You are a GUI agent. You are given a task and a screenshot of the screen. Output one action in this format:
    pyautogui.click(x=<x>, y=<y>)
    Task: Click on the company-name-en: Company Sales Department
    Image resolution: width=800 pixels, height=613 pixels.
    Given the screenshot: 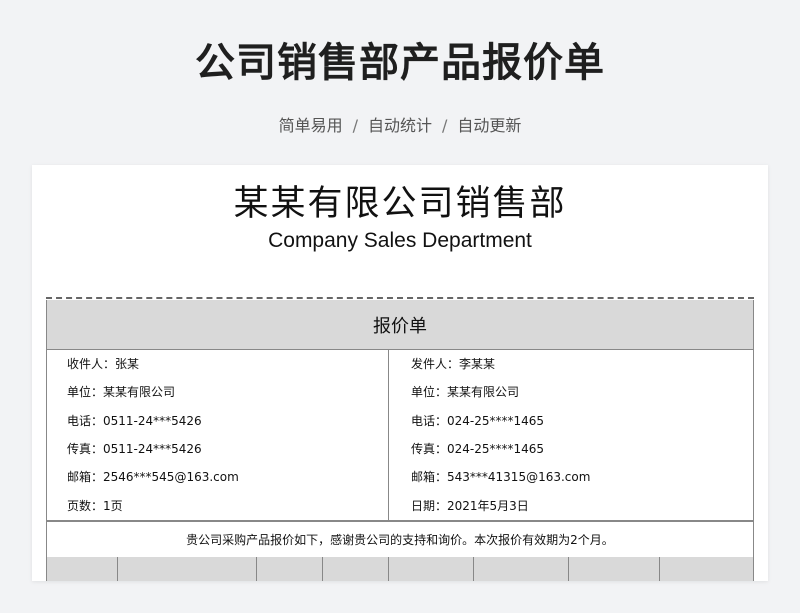 What is the action you would take?
    pyautogui.click(x=400, y=240)
    